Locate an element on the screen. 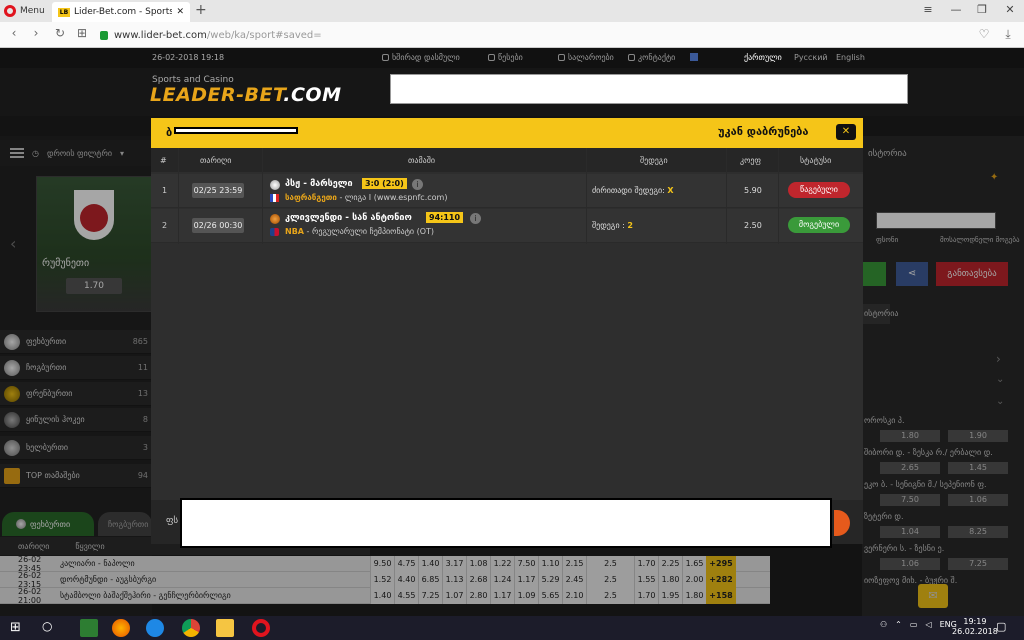 The height and width of the screenshot is (640, 1024). close-icon: ✕ is located at coordinates (846, 131).